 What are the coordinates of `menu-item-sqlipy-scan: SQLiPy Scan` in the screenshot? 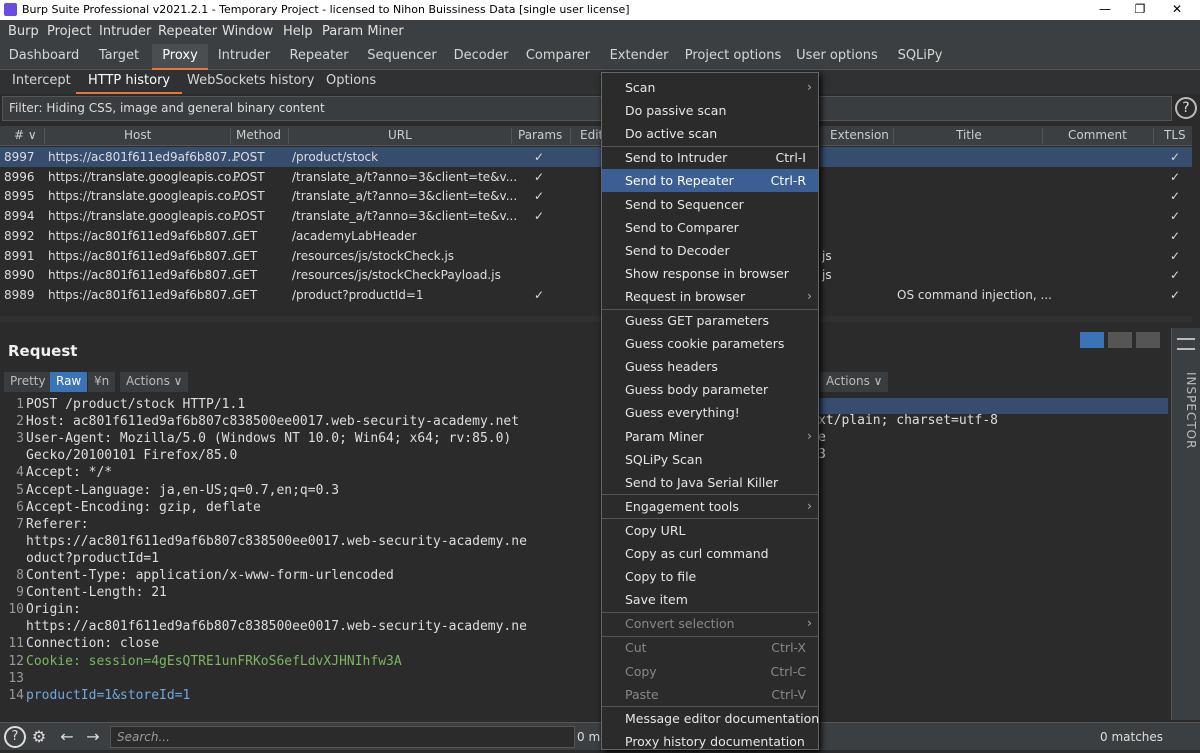 It's located at (710, 459).